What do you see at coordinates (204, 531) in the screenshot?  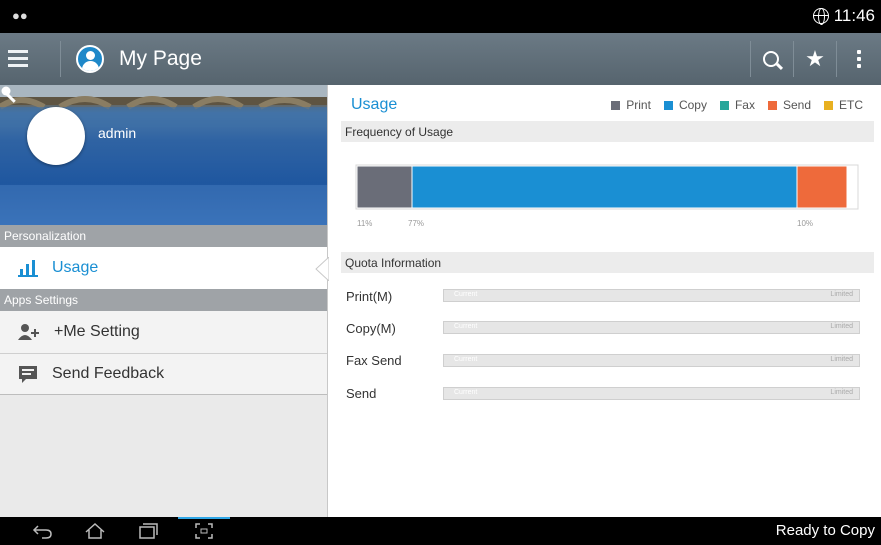 I see `screenshot-icon` at bounding box center [204, 531].